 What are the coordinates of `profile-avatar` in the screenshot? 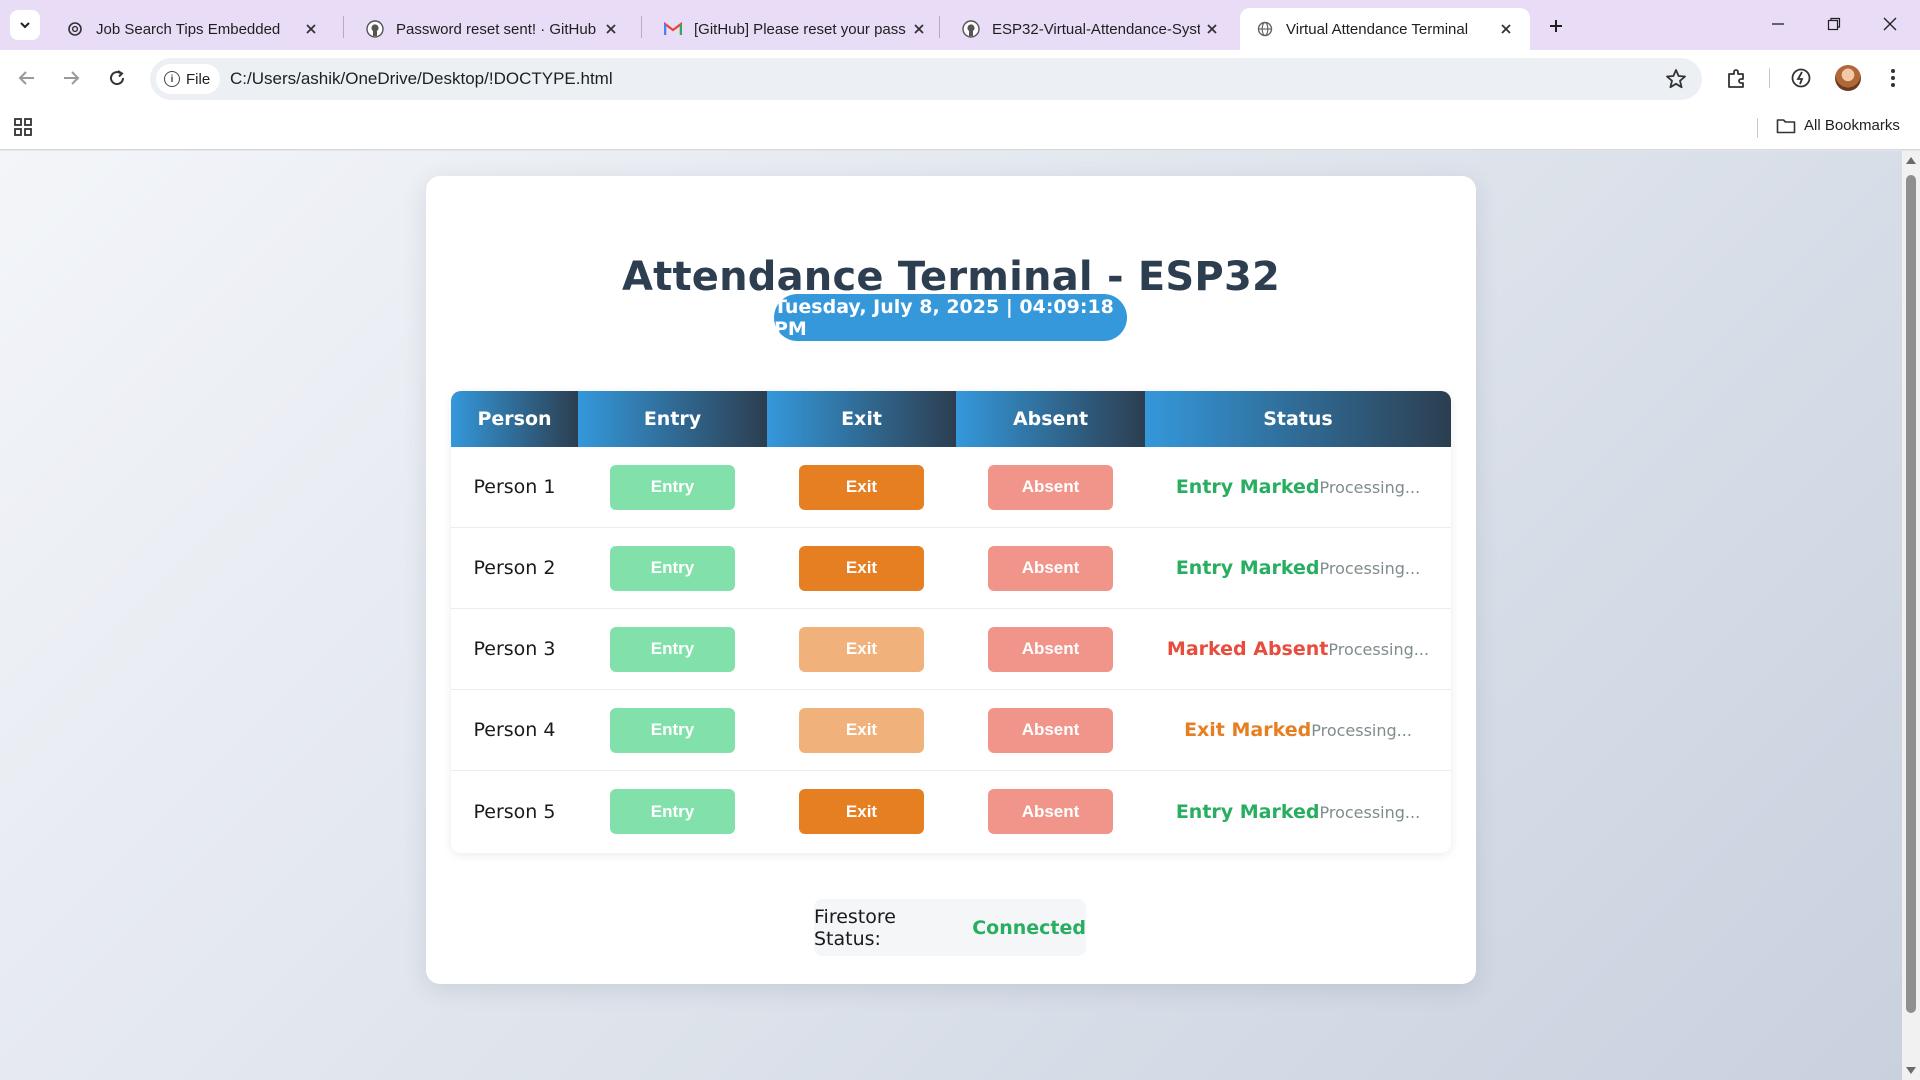 It's located at (1848, 78).